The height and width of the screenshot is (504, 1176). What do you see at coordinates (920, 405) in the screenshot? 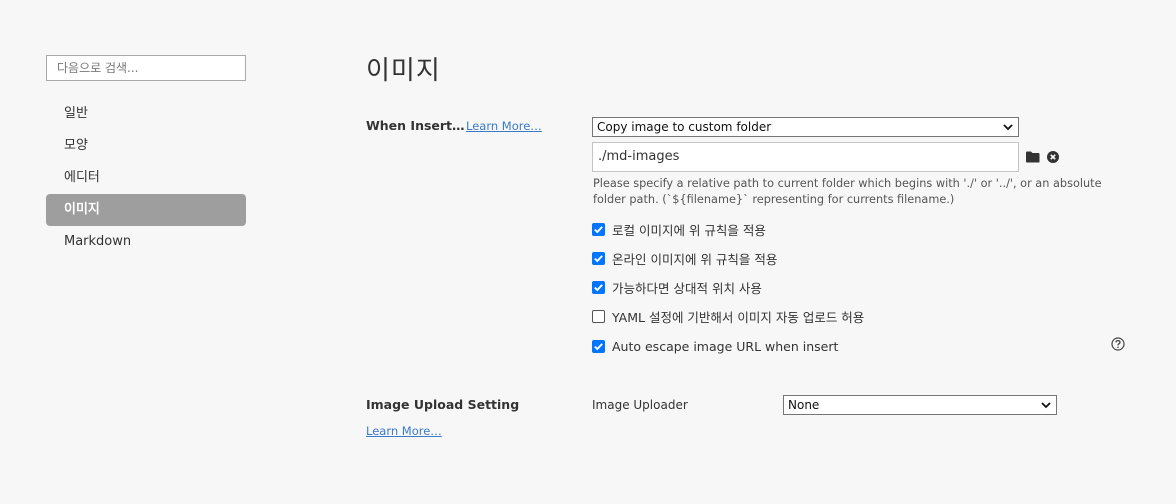
I see `image-uploader-select: None` at bounding box center [920, 405].